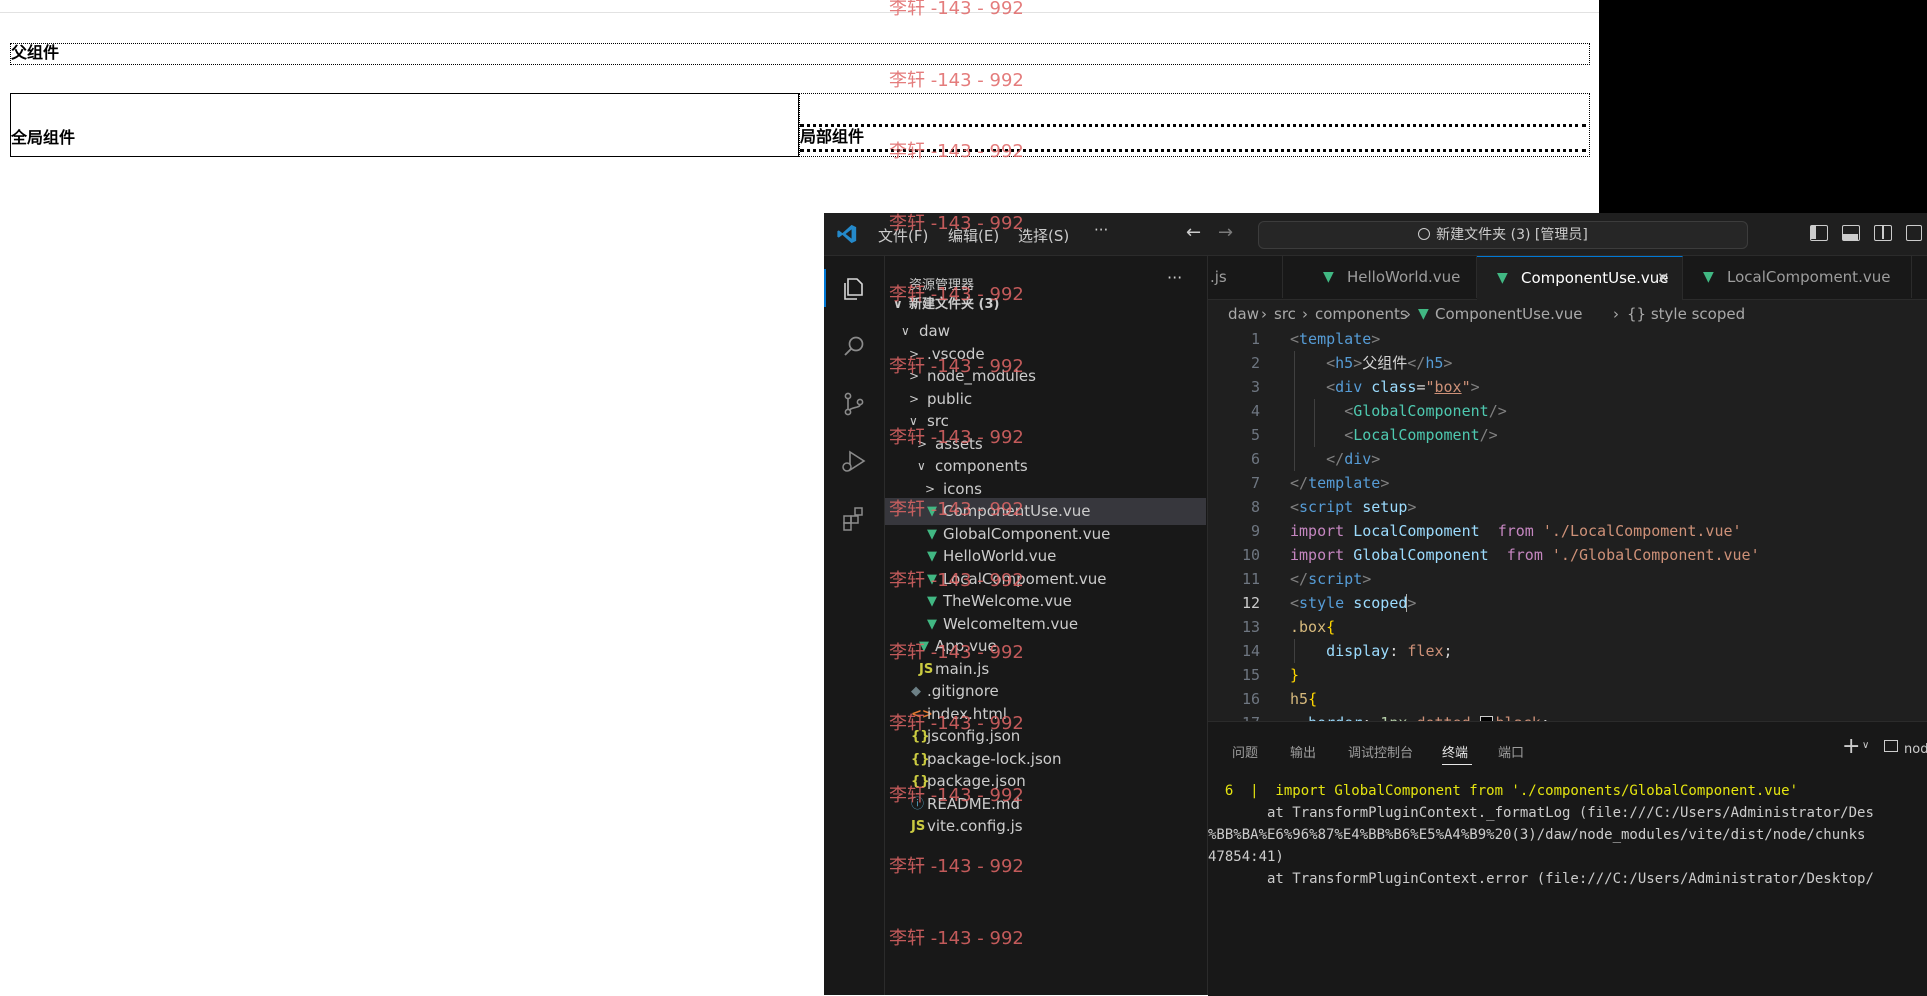 The image size is (1927, 996). I want to click on code-line-current: <style scoped>, so click(1353, 603).